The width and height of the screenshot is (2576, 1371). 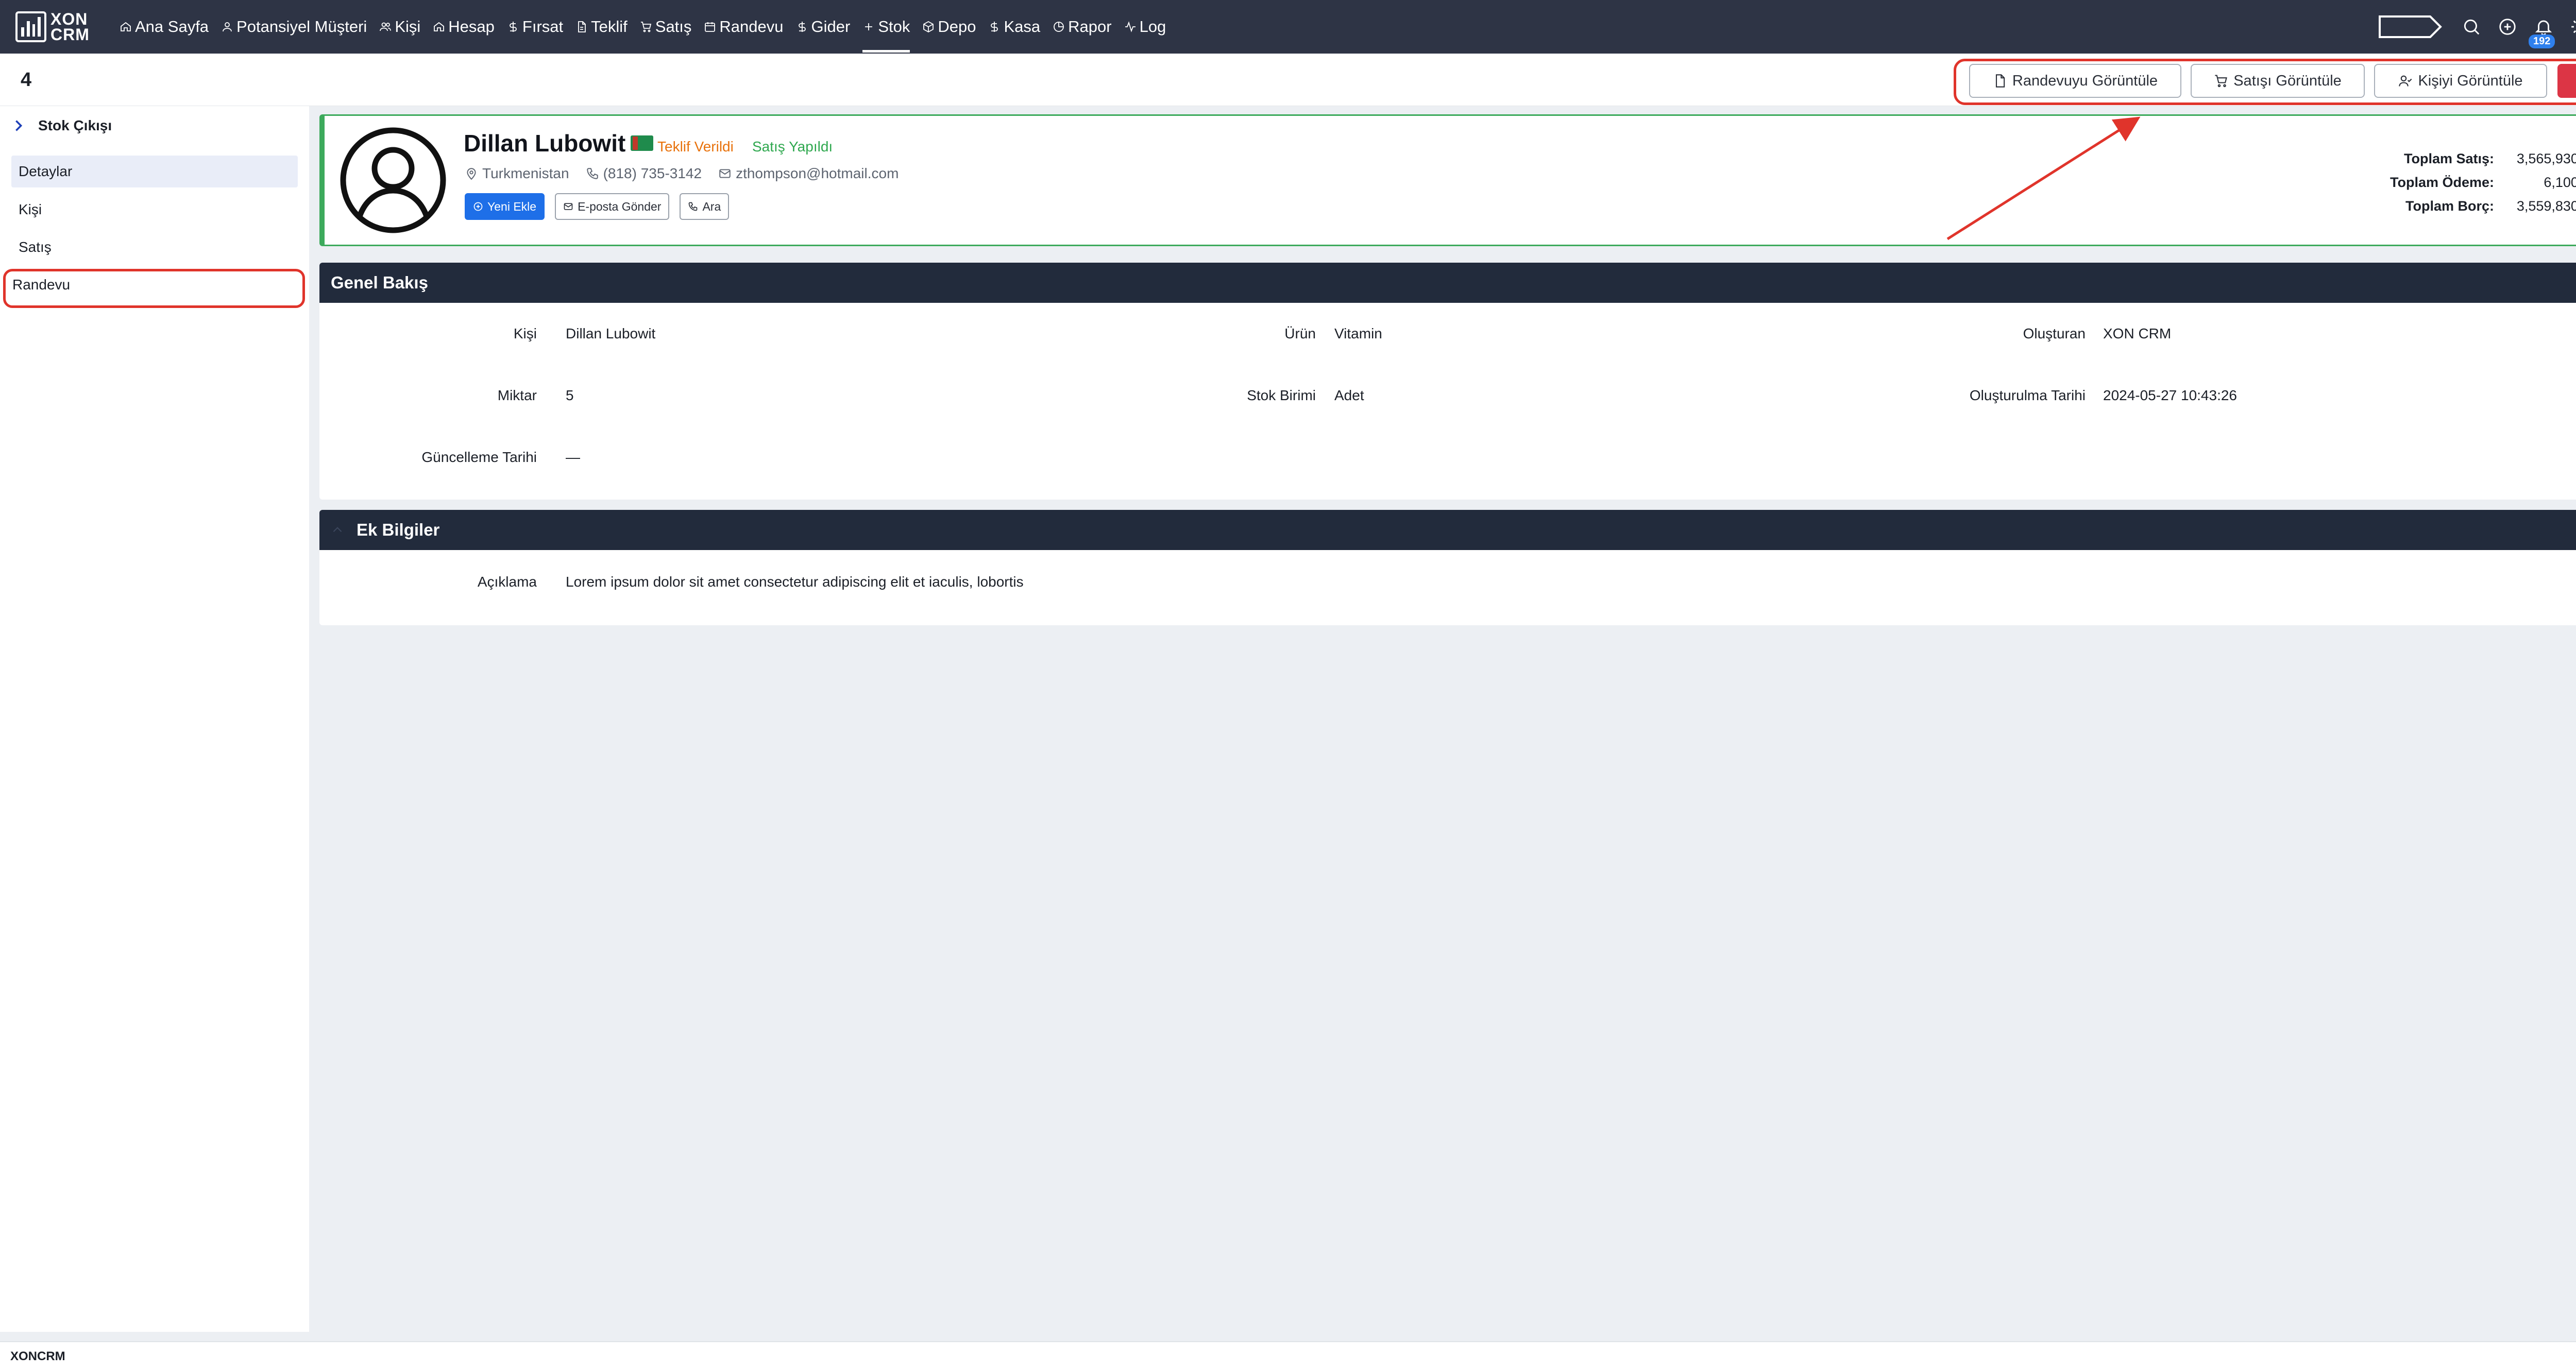 I want to click on nav-item-label: Randevu, so click(x=751, y=27).